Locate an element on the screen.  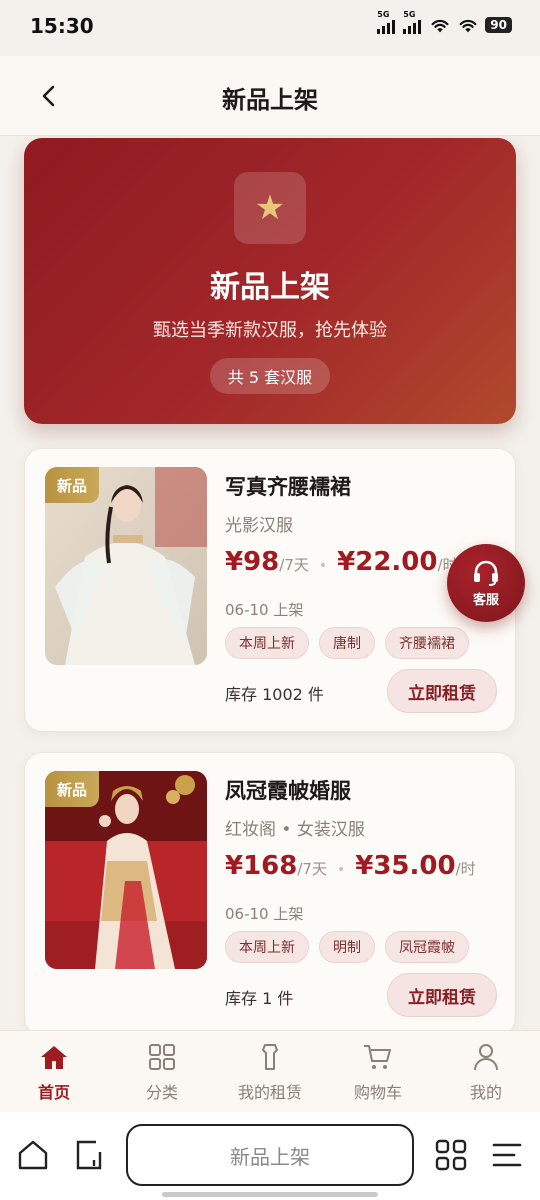
garment-icon is located at coordinates (270, 1057).